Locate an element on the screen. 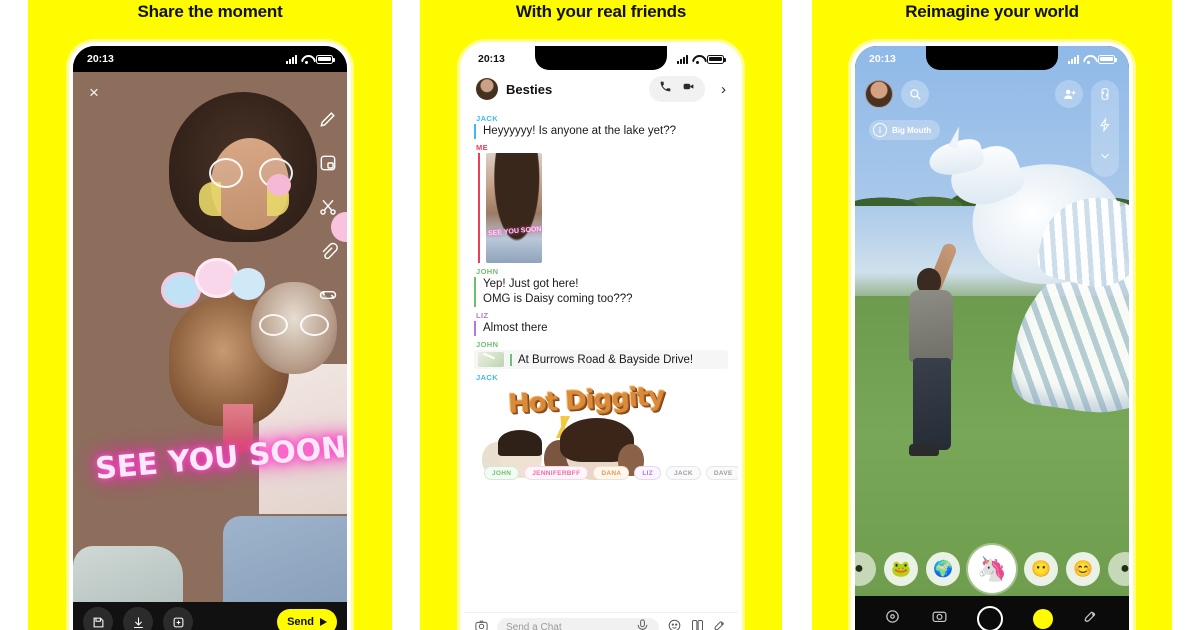  chevron-right-icon: › is located at coordinates (723, 89).